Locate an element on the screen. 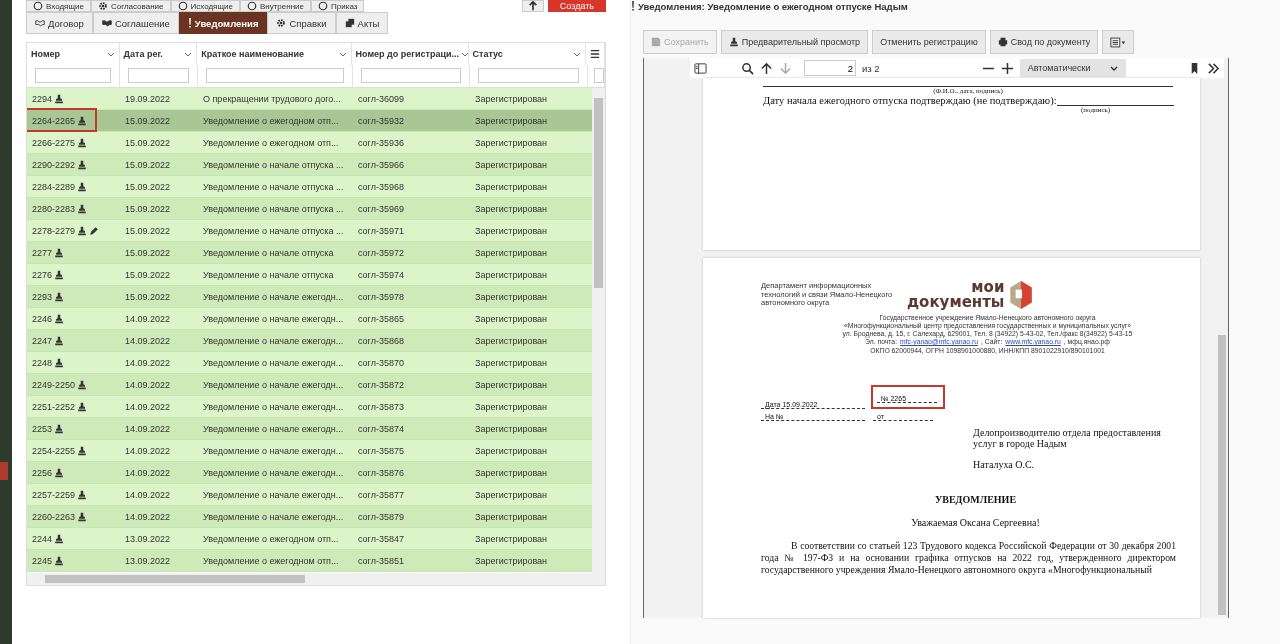 The image size is (1280, 644). table-row: 2246 14.09.2022 Уведомление о начале ежегодн... согл-35865 Зарегистрирован is located at coordinates (309, 319).